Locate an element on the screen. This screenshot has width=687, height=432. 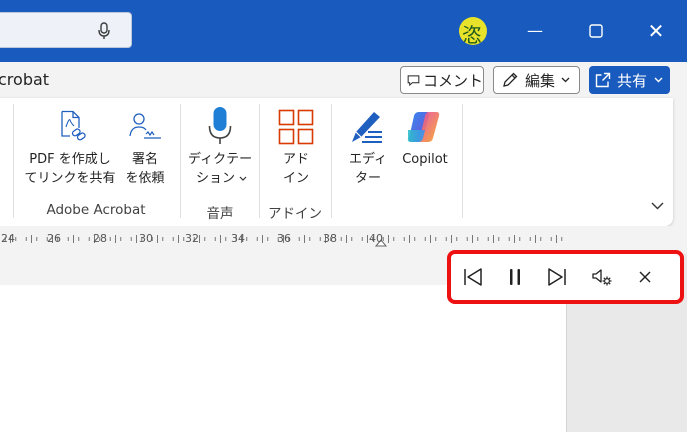
dictate-label-2-wrap: ション is located at coordinates (221, 178).